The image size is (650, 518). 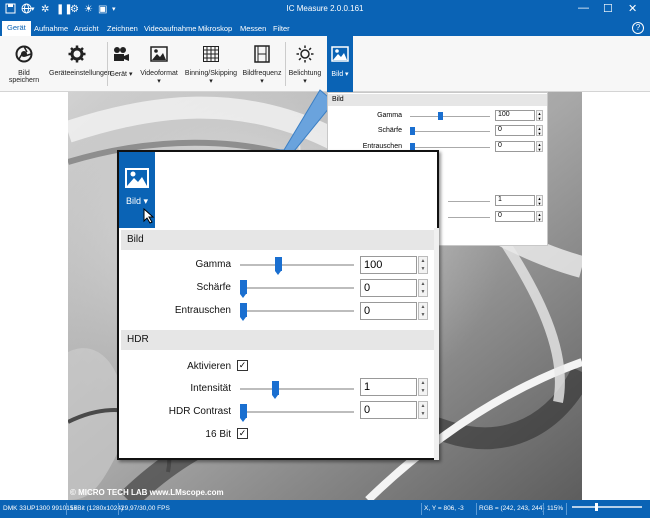 What do you see at coordinates (440, 116) in the screenshot?
I see `gamma-thumb-small` at bounding box center [440, 116].